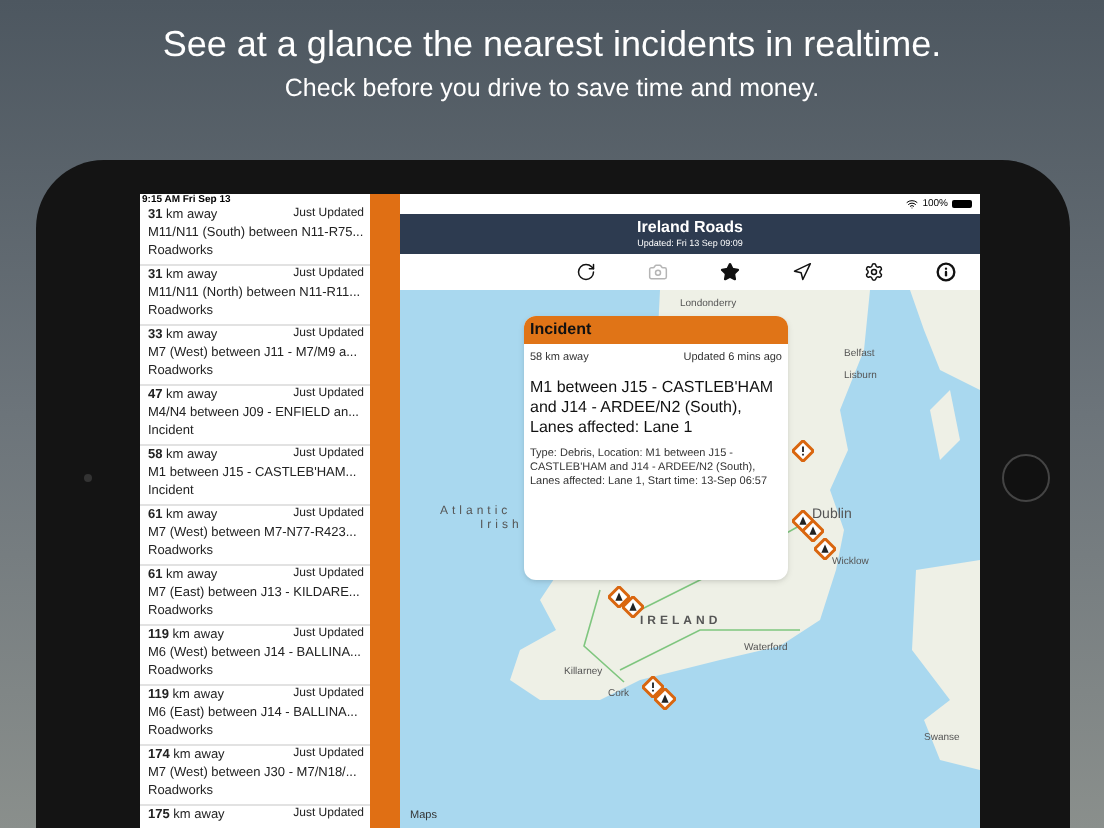 The width and height of the screenshot is (1104, 828). I want to click on app-title: Ireland Roads, so click(690, 228).